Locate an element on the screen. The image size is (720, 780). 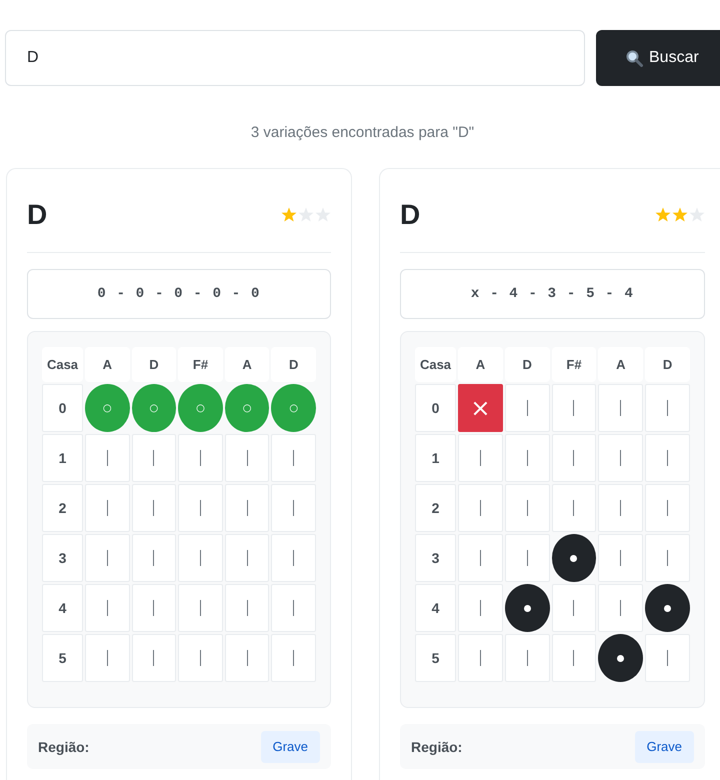
result-summary: 3 variações encontradas para "D" is located at coordinates (363, 133).